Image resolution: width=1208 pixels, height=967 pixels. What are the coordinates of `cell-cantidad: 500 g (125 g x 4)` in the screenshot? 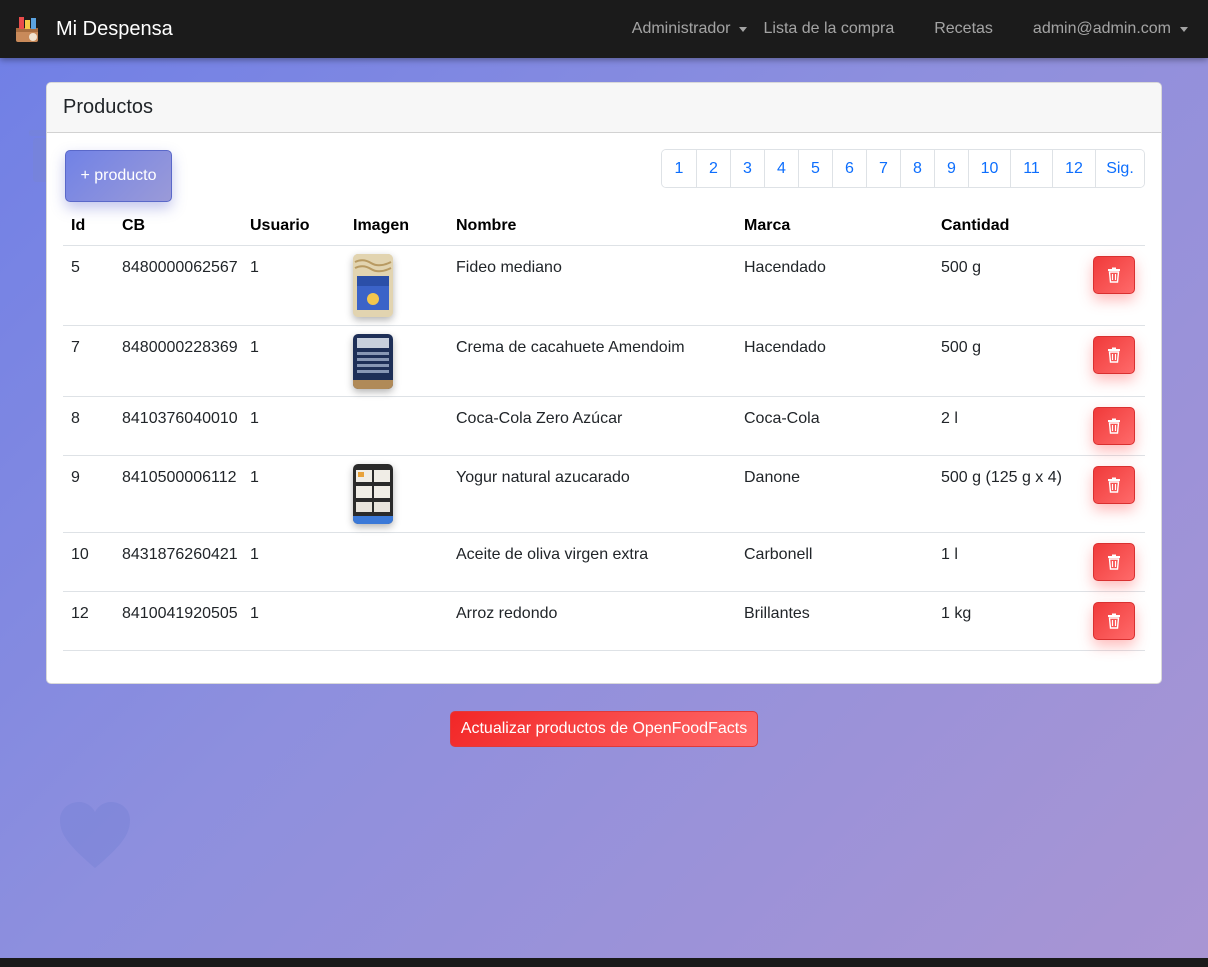 It's located at (1001, 477).